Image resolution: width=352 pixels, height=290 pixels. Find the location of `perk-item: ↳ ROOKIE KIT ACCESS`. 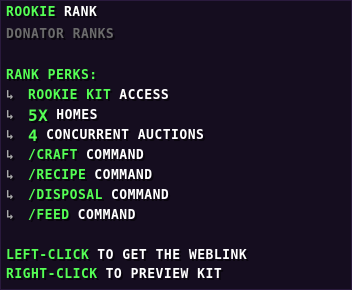

perk-item: ↳ ROOKIE KIT ACCESS is located at coordinates (87, 96).